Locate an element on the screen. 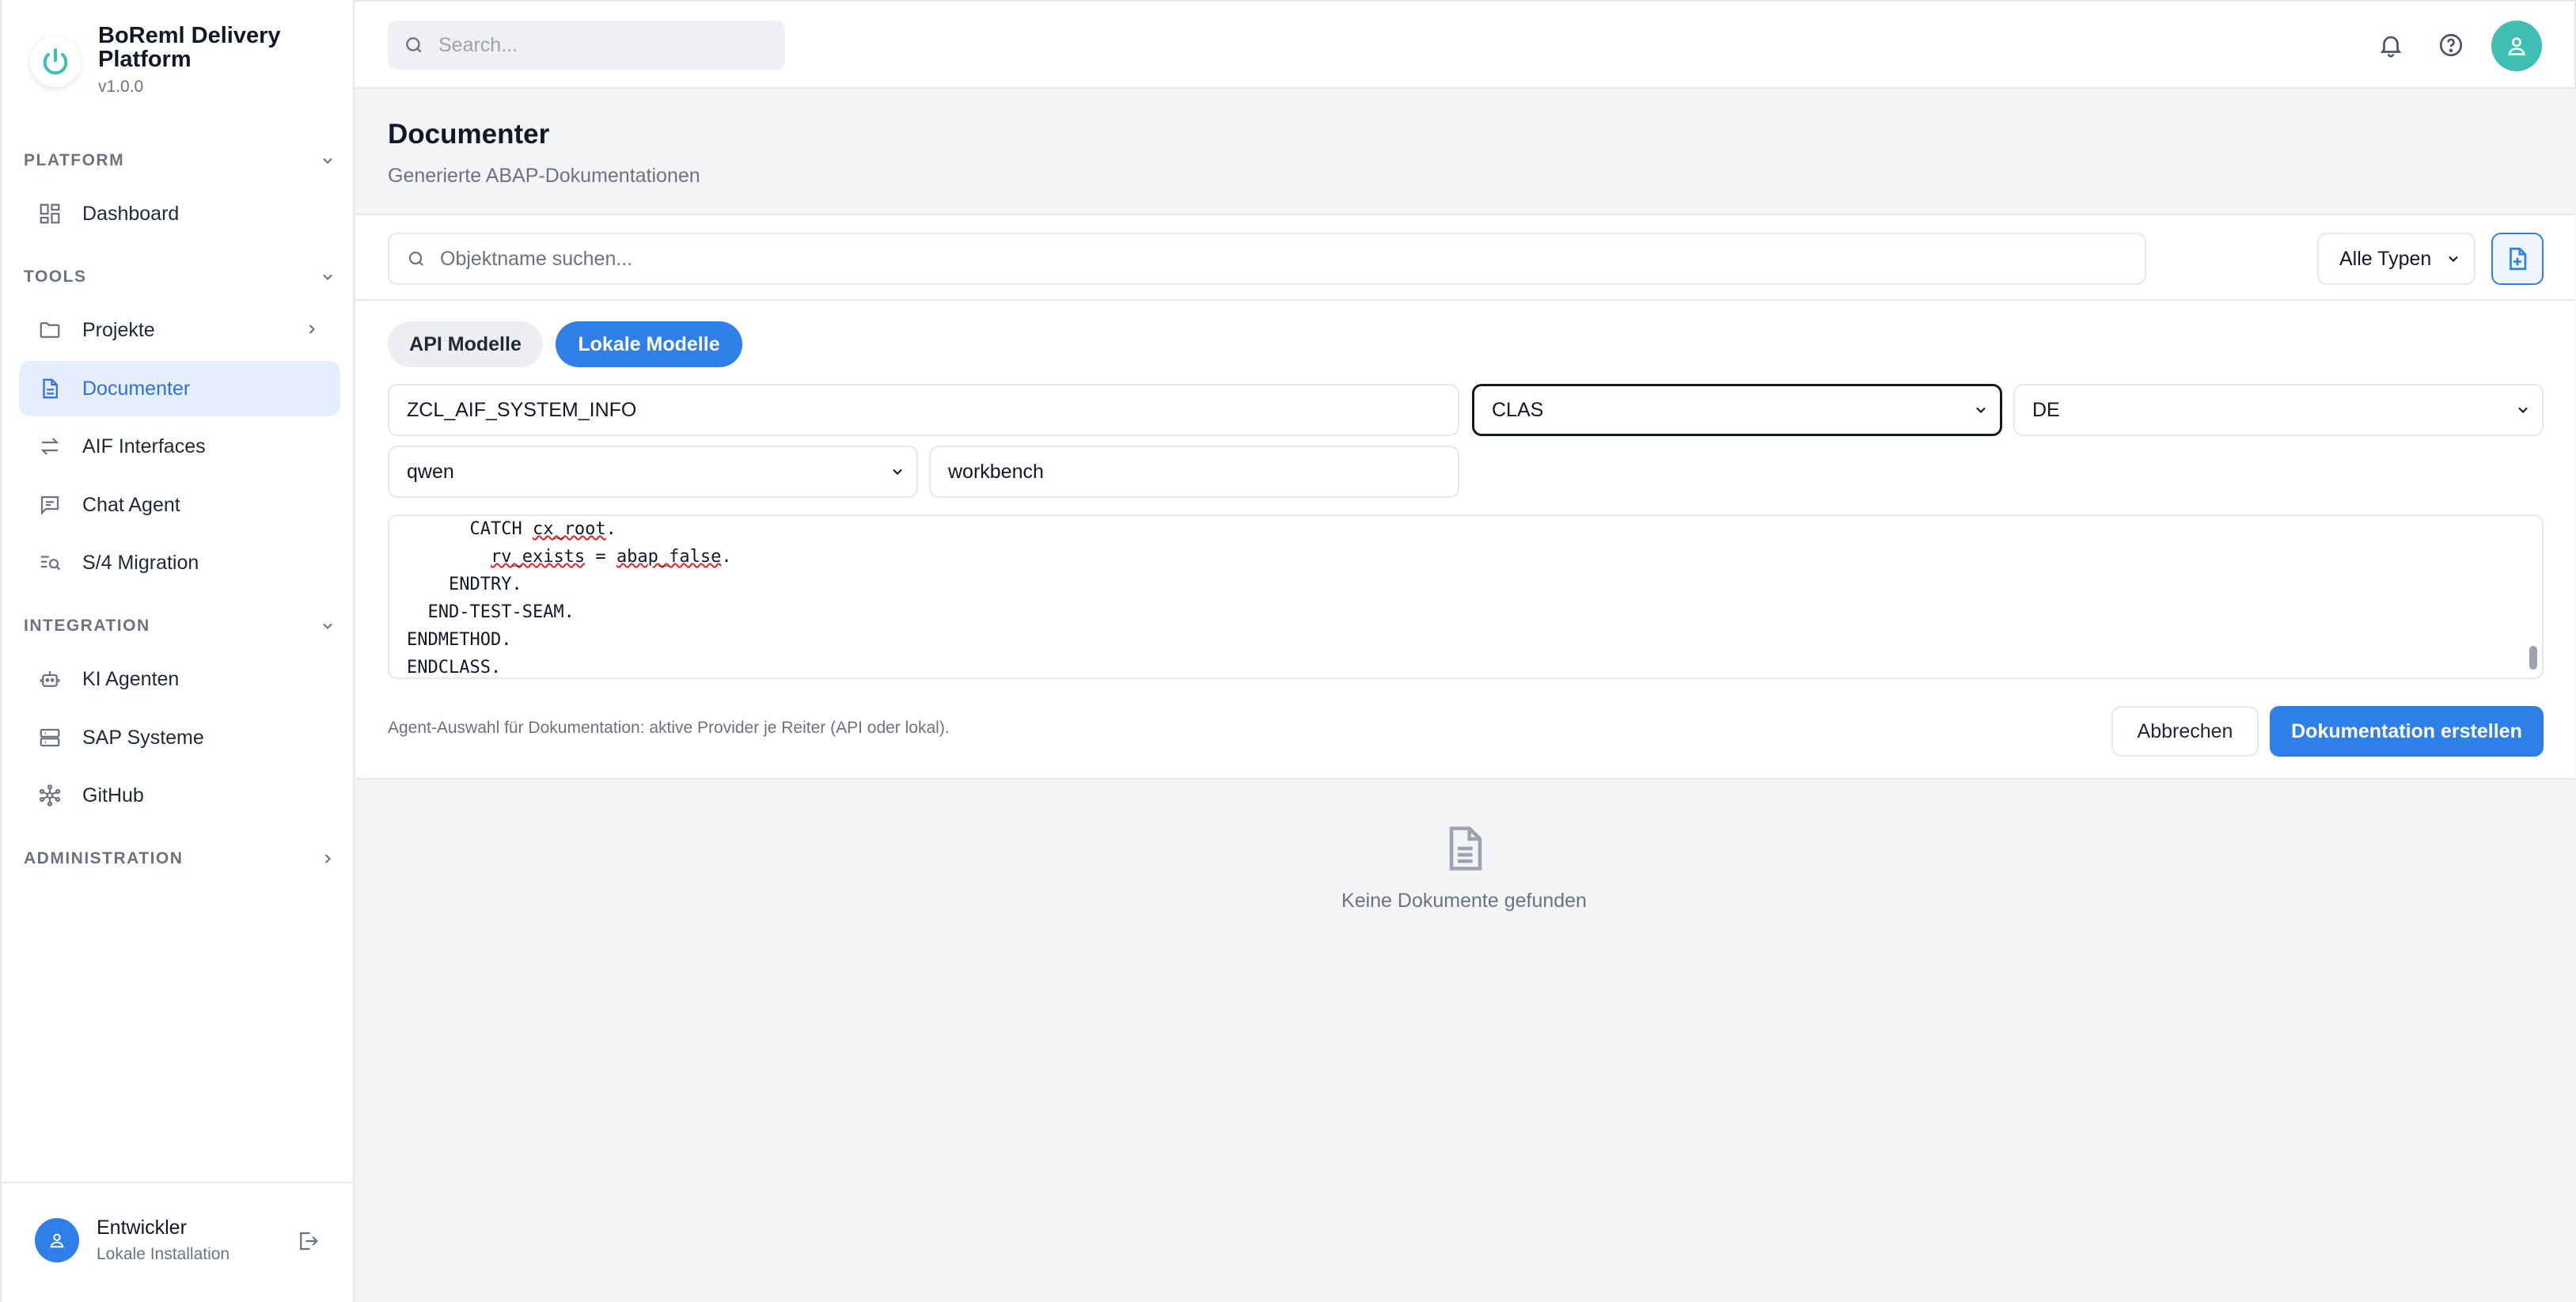  empty-state: Keine Dokumente gefunden is located at coordinates (1464, 868).